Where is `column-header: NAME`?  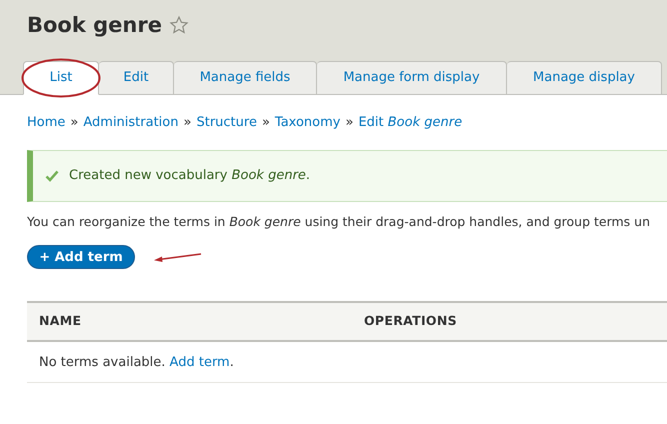
column-header: NAME is located at coordinates (60, 321).